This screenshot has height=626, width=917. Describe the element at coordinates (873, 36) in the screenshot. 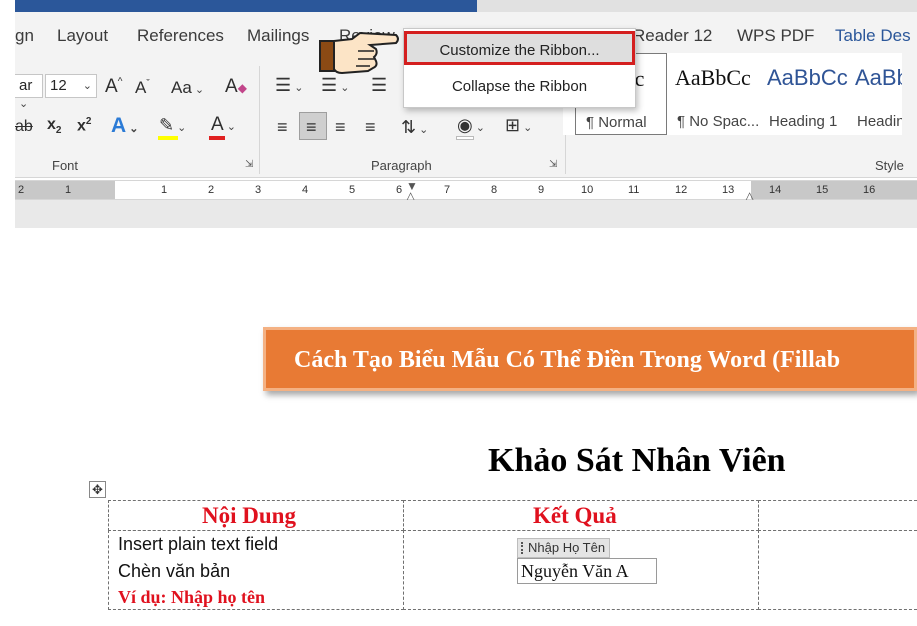

I see `tab-table-design: Table Des` at that location.